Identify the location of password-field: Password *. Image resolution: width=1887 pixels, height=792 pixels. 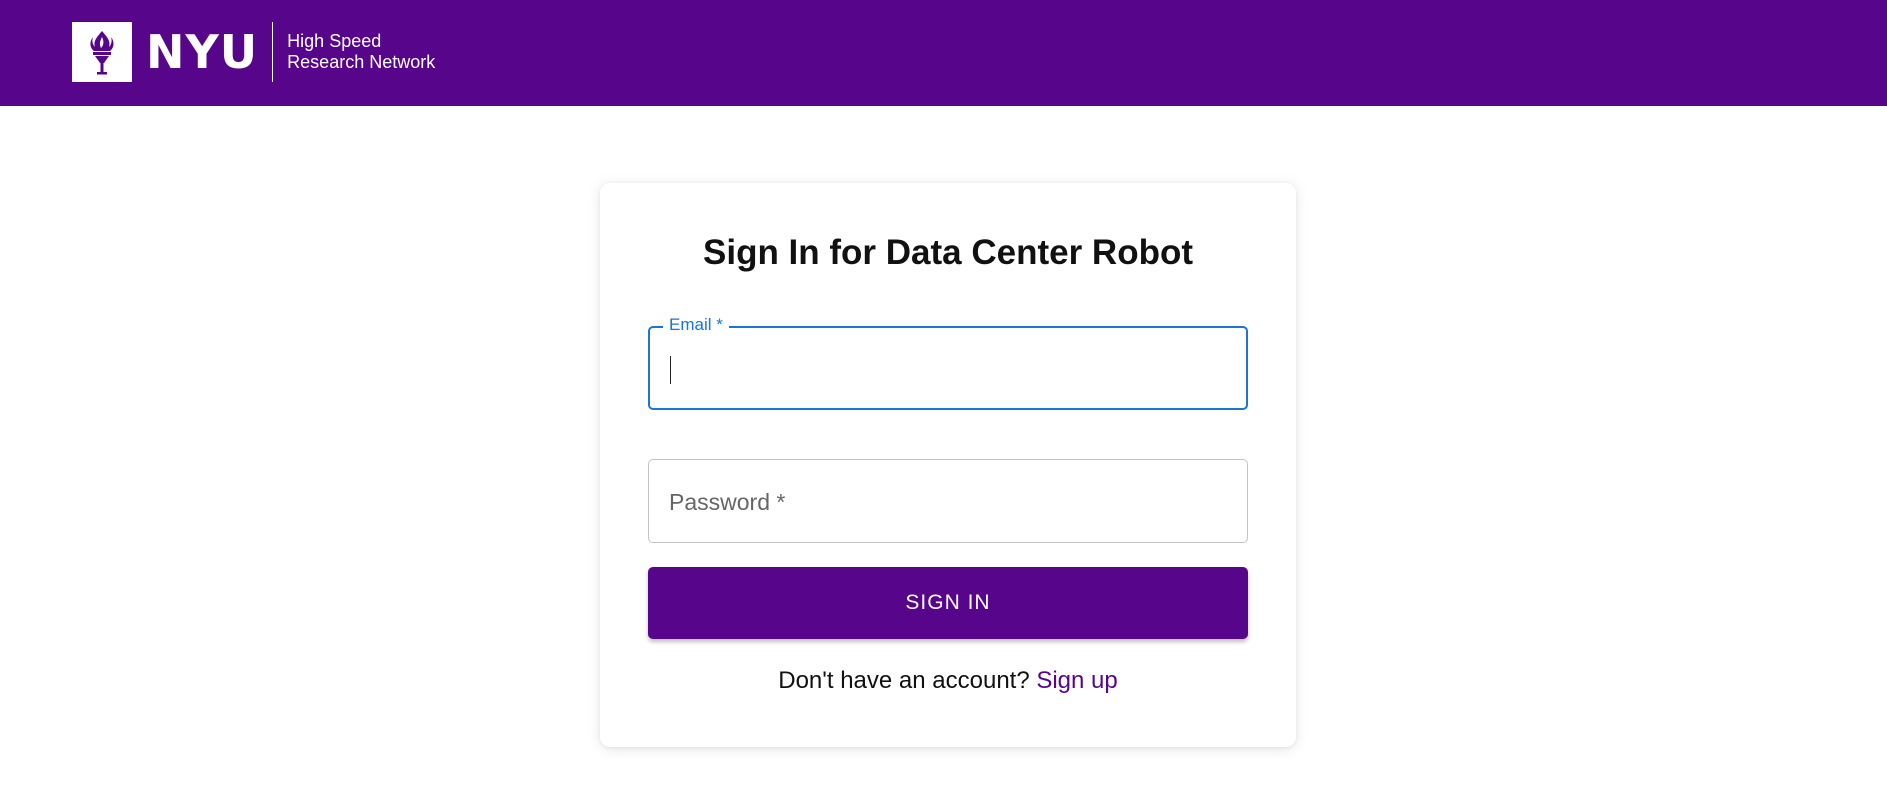
(948, 501).